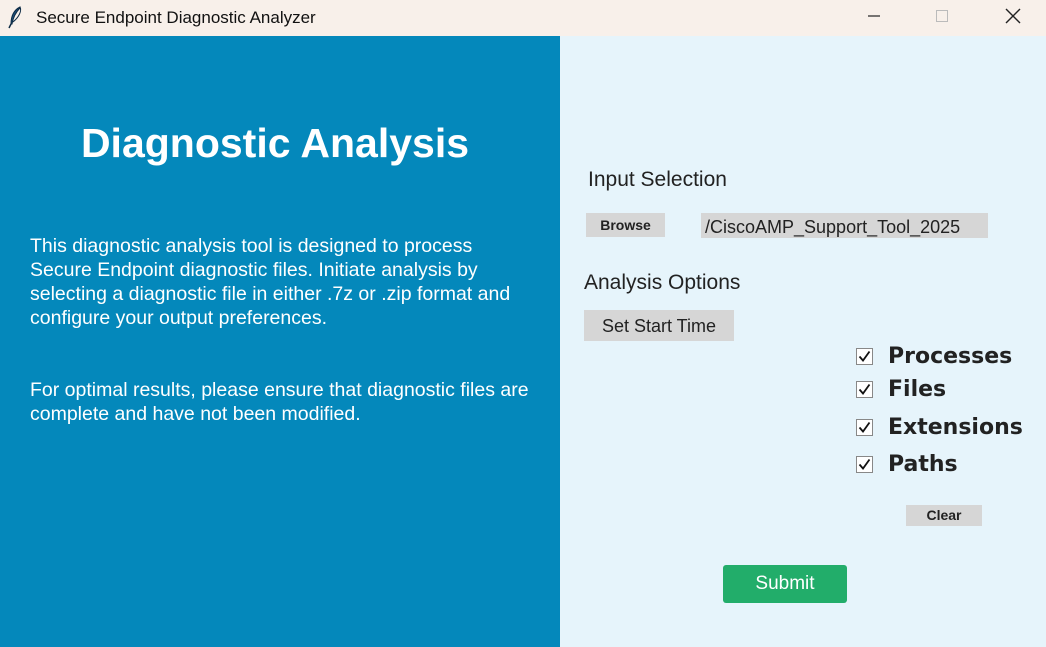  Describe the element at coordinates (662, 282) in the screenshot. I see `analysis-options-heading: Analysis Options` at that location.